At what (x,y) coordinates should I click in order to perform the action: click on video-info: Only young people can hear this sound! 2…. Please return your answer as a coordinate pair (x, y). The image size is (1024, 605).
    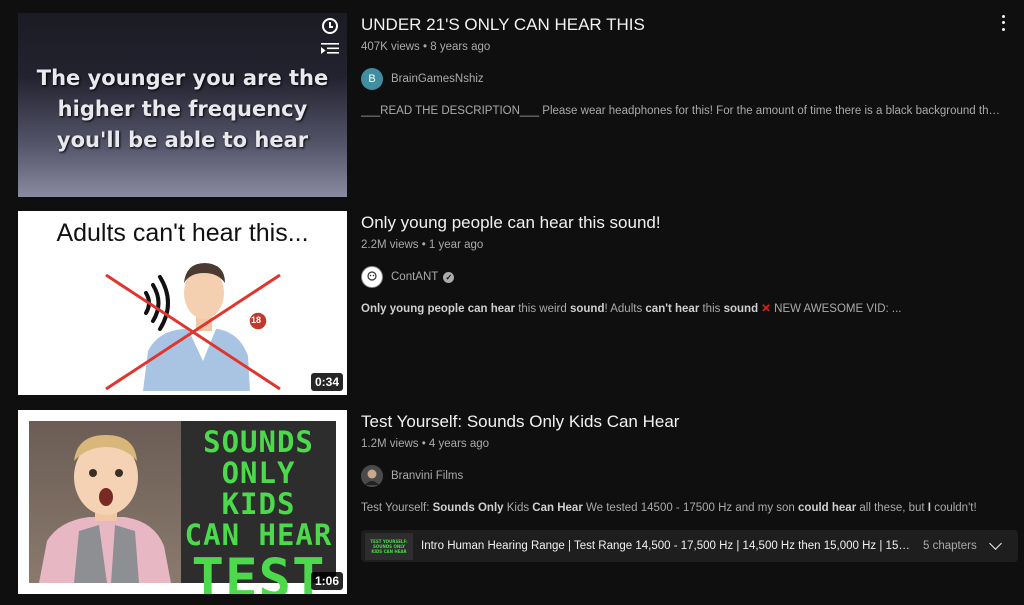
    Looking at the image, I should click on (692, 264).